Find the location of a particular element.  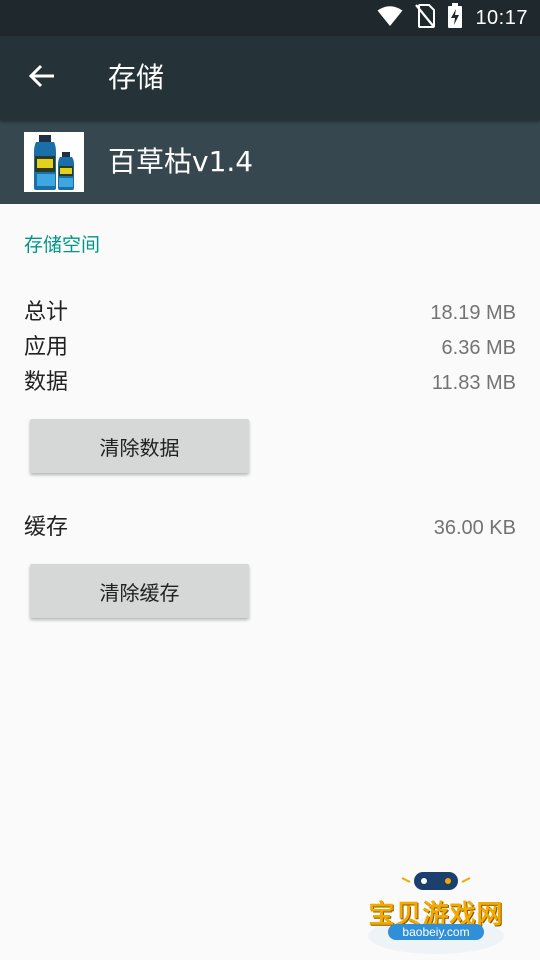

status-time: 10:17 is located at coordinates (501, 17).